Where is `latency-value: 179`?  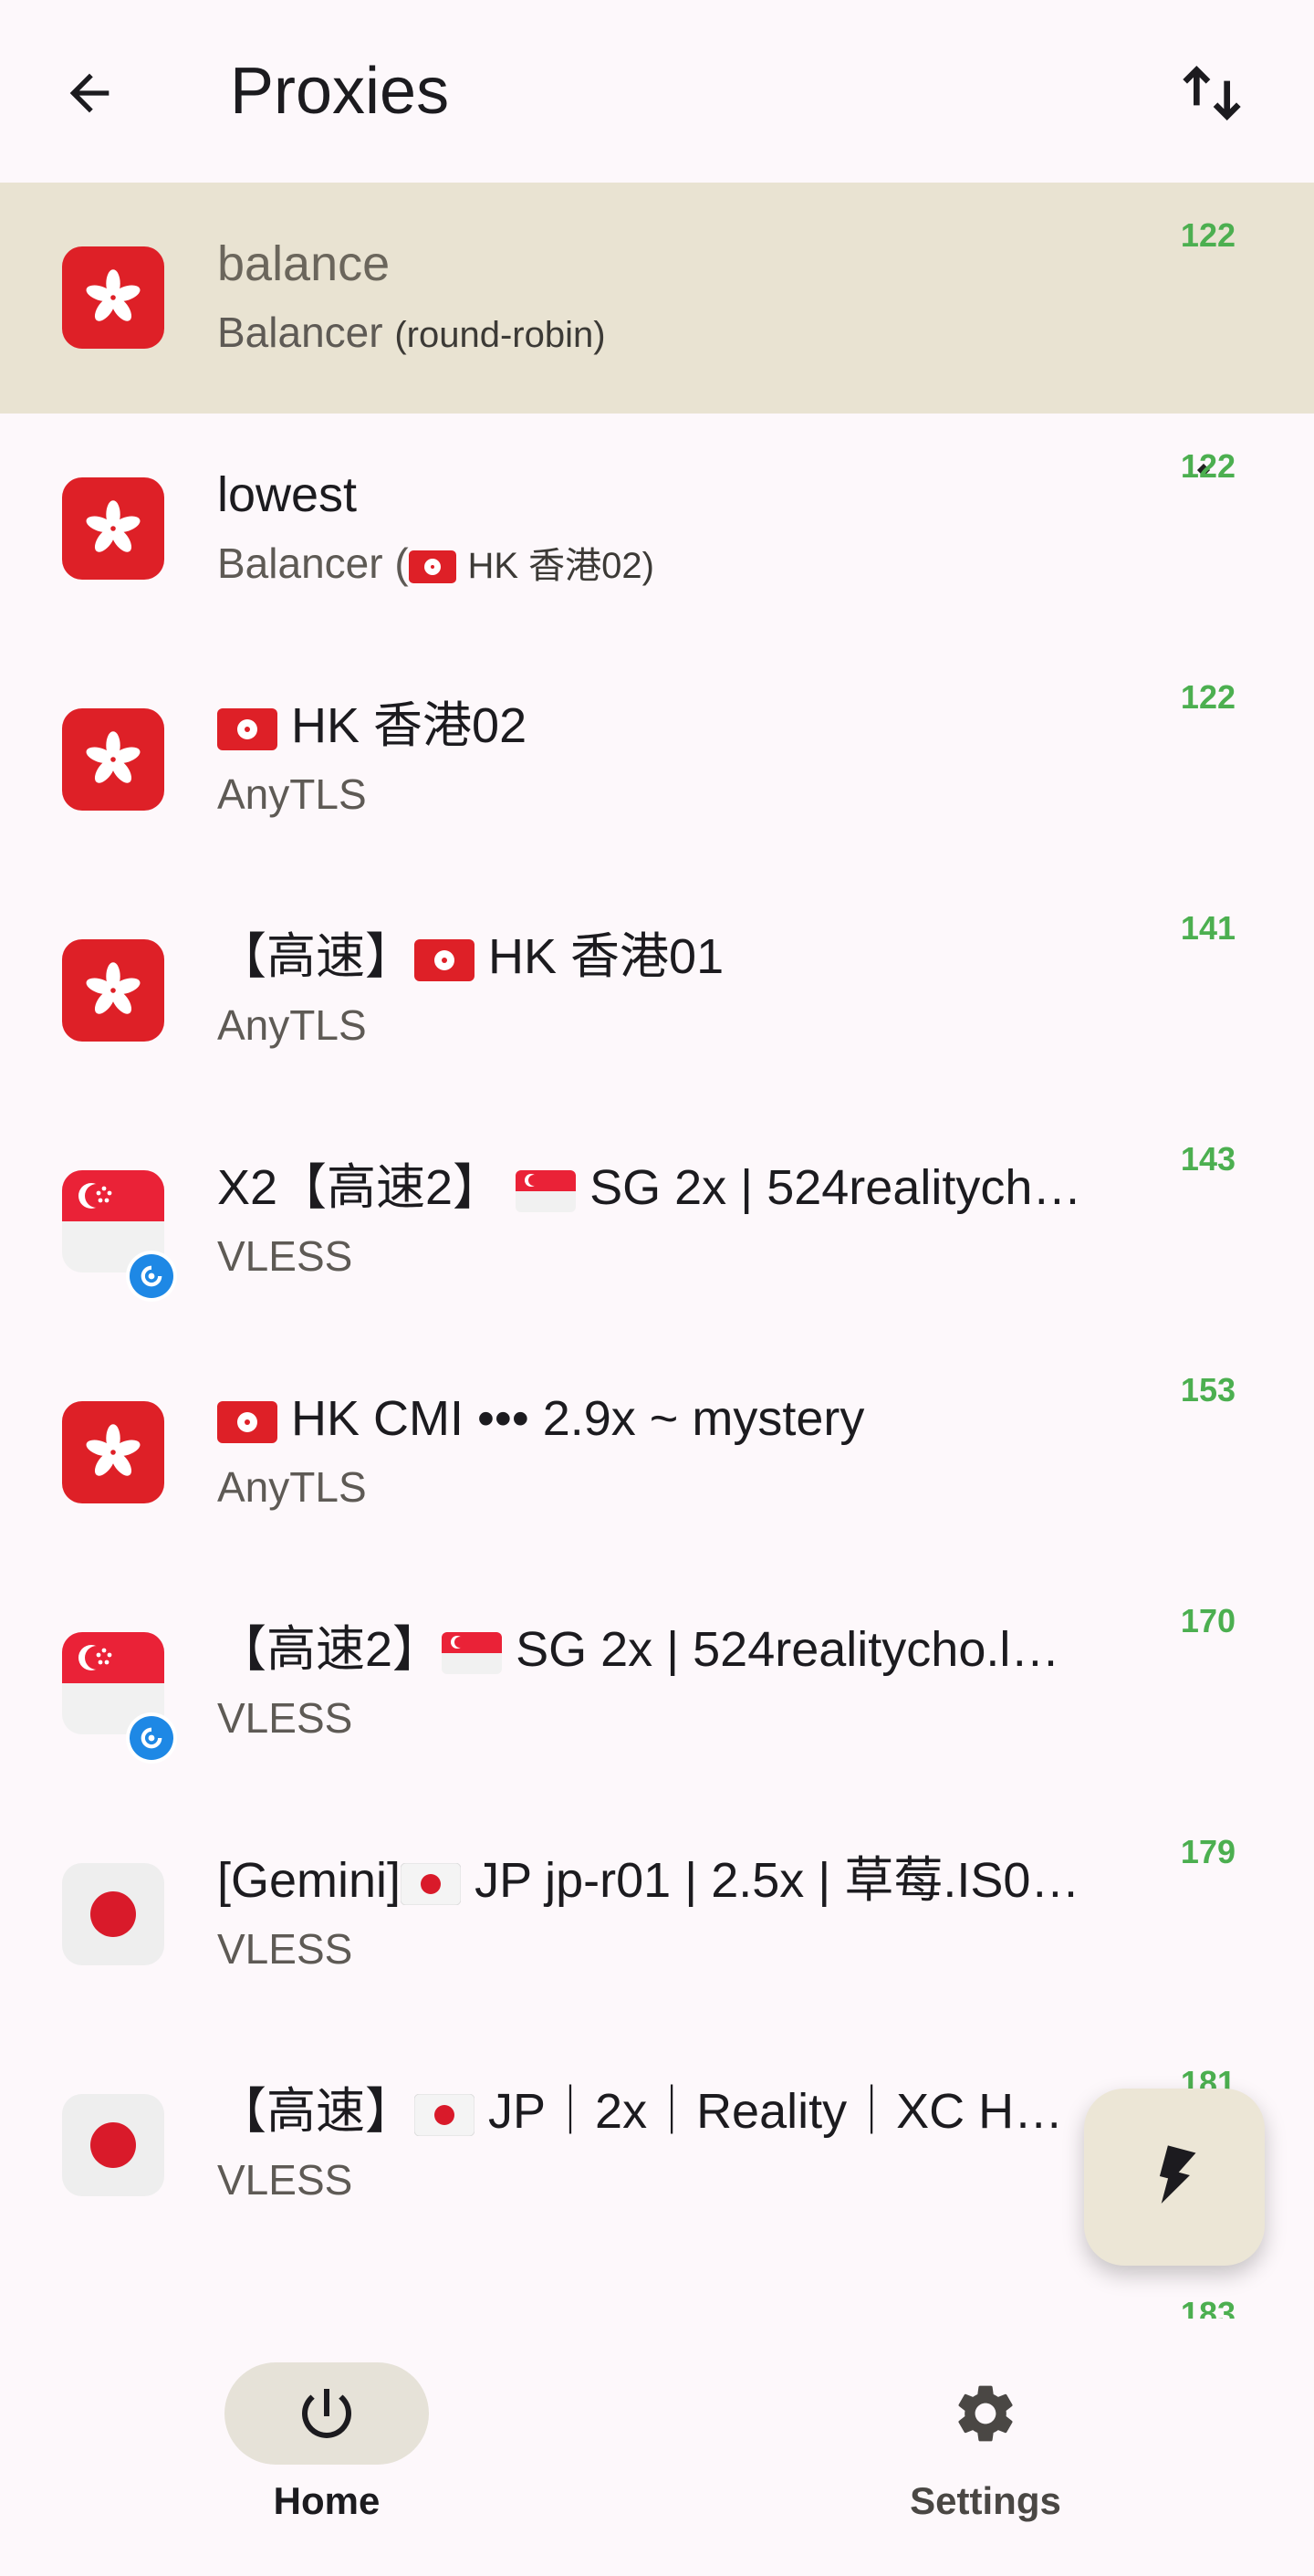
latency-value: 179 is located at coordinates (1208, 1851).